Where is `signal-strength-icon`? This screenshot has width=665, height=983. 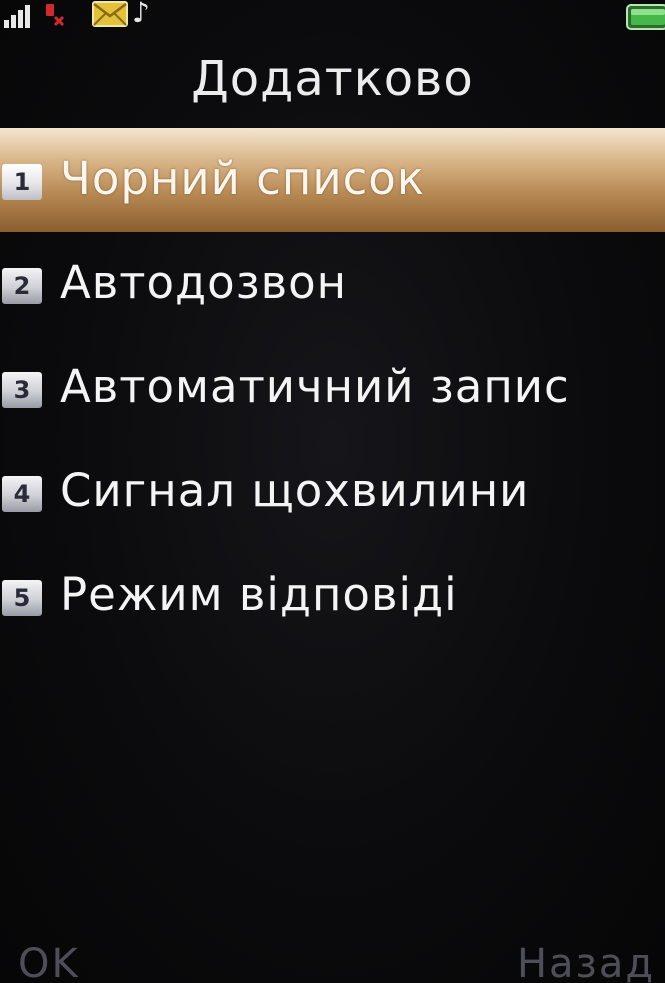
signal-strength-icon is located at coordinates (21, 16).